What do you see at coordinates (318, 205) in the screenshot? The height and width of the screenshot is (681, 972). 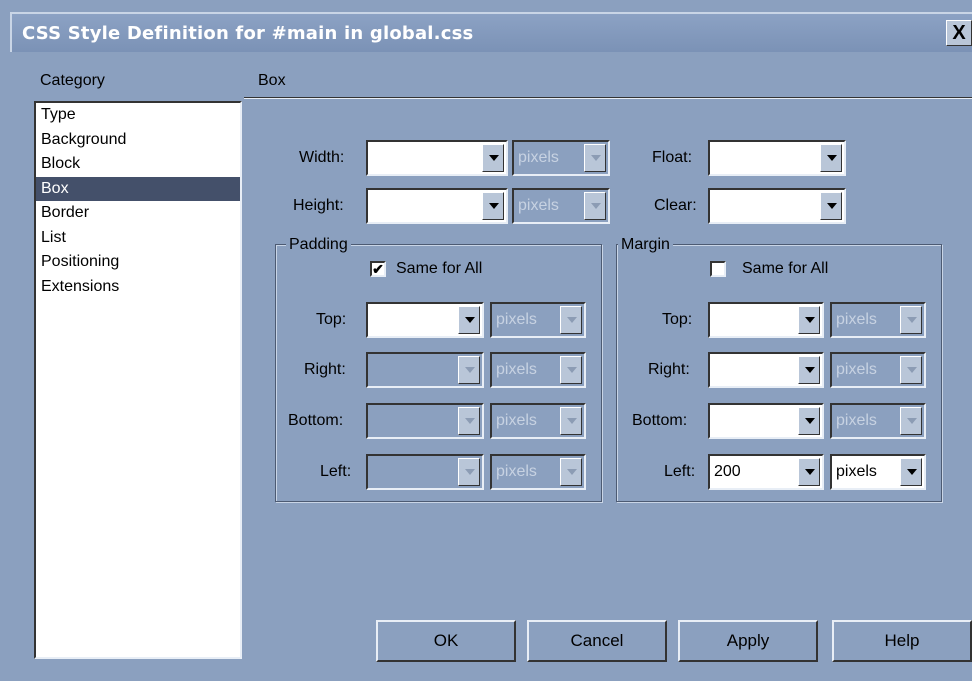 I see `height-label: Height:` at bounding box center [318, 205].